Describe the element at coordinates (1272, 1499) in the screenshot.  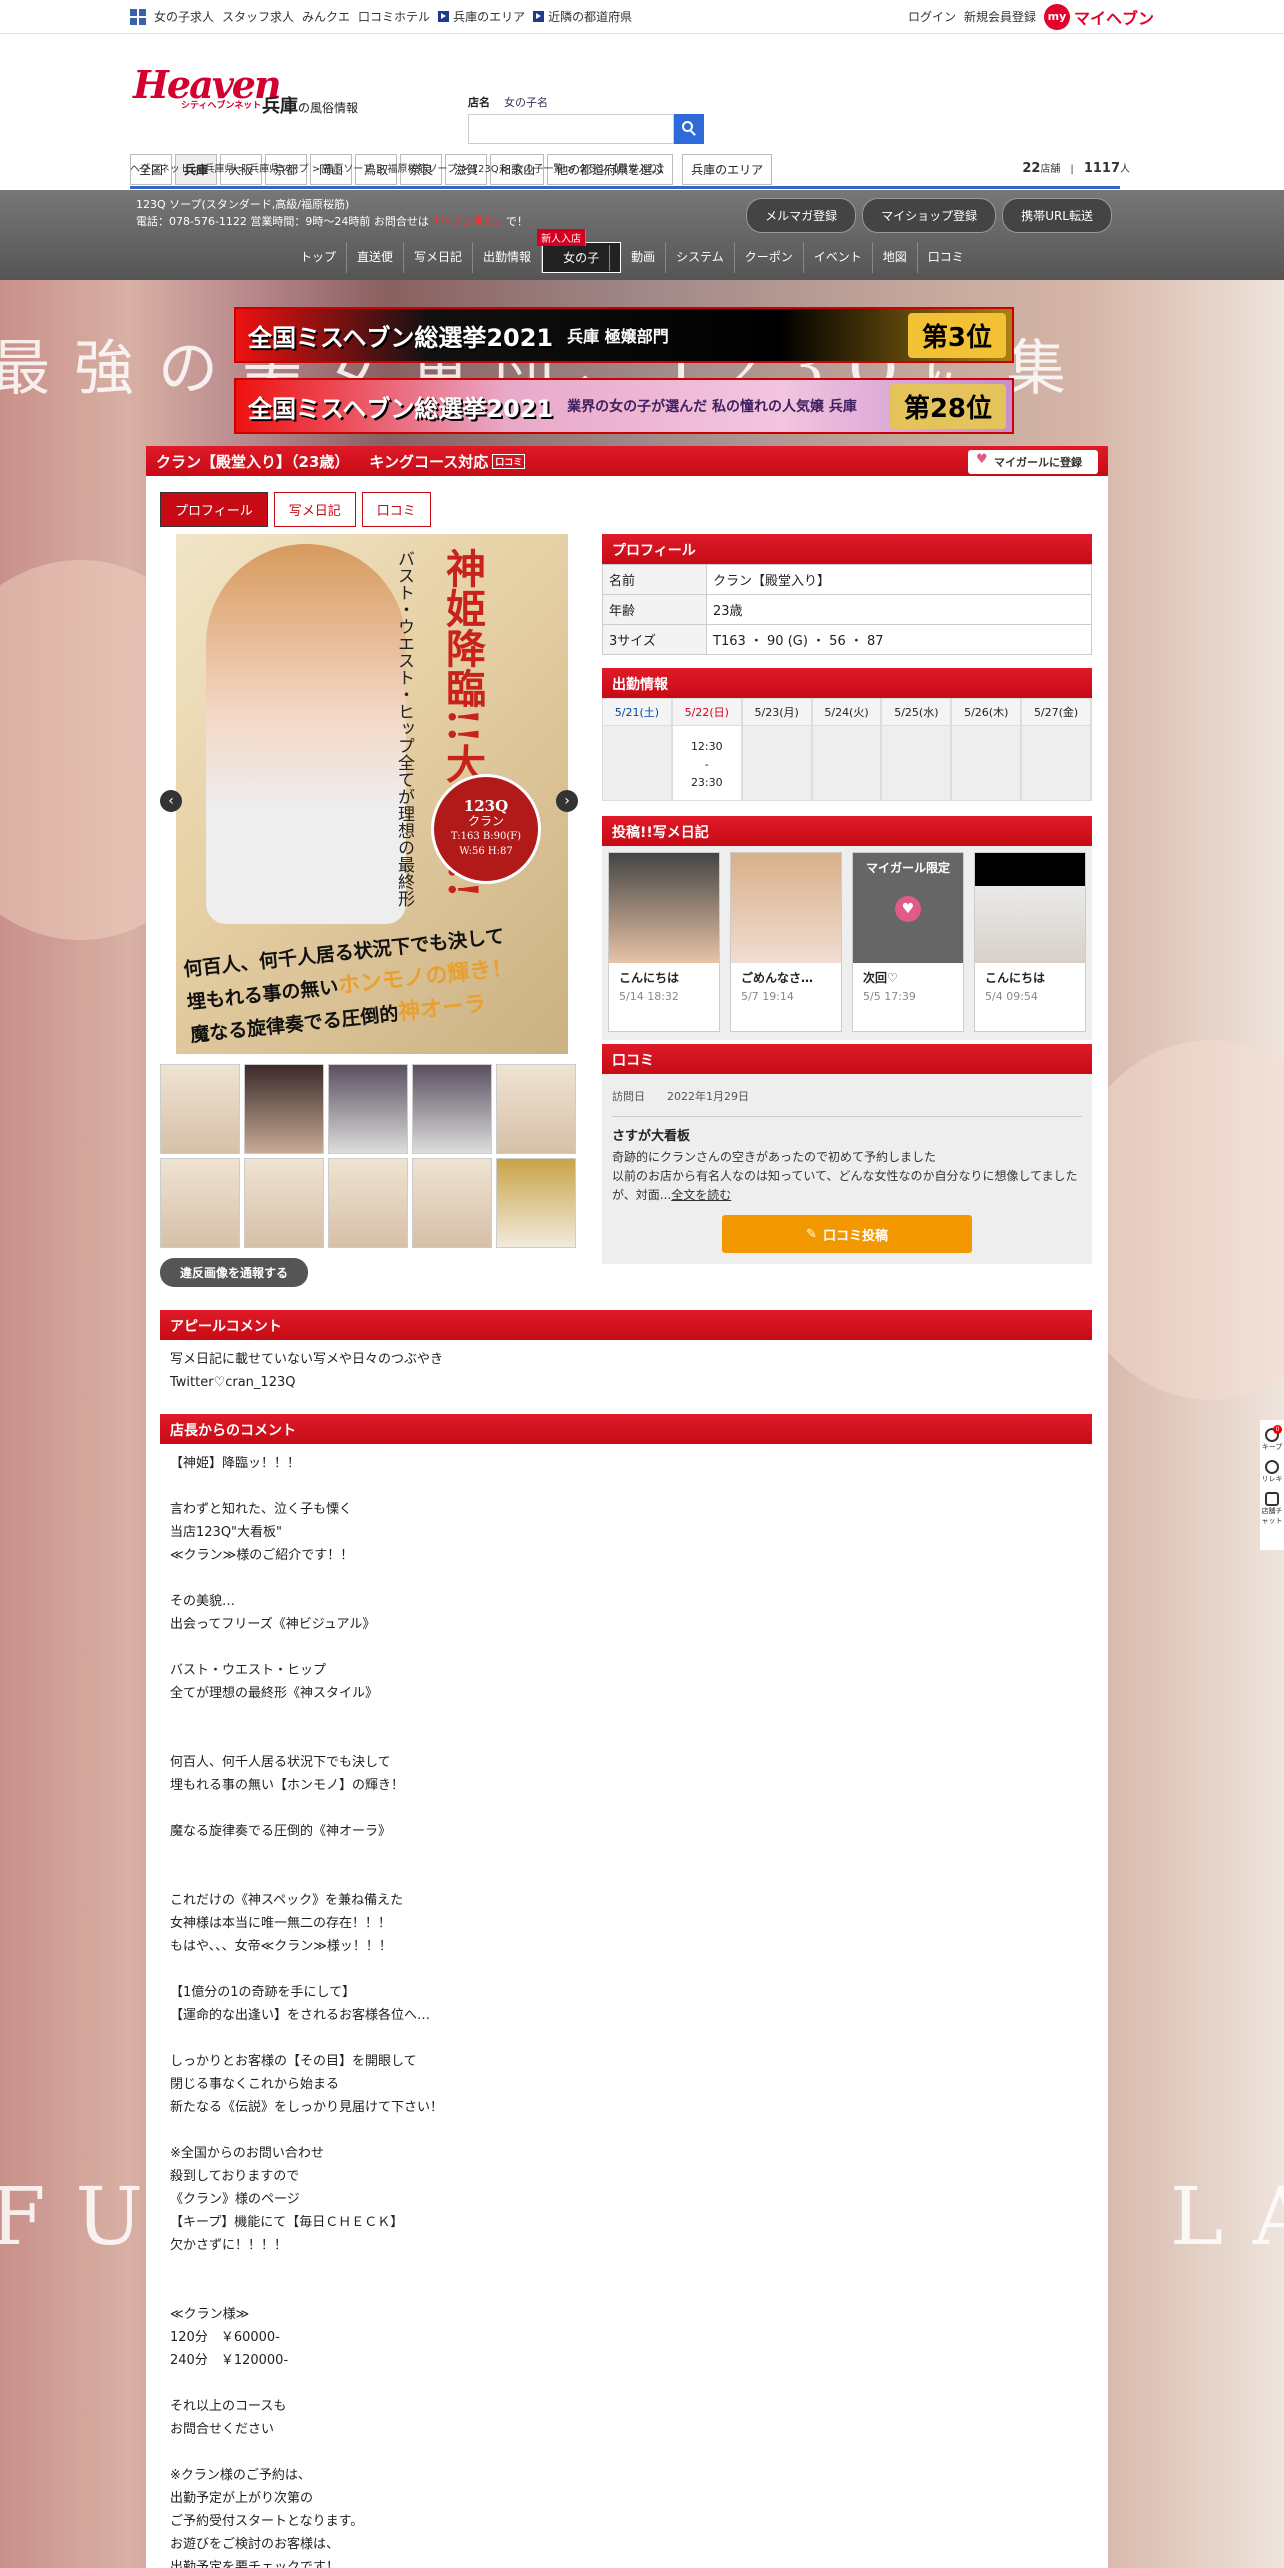
I see `chat-icon` at that location.